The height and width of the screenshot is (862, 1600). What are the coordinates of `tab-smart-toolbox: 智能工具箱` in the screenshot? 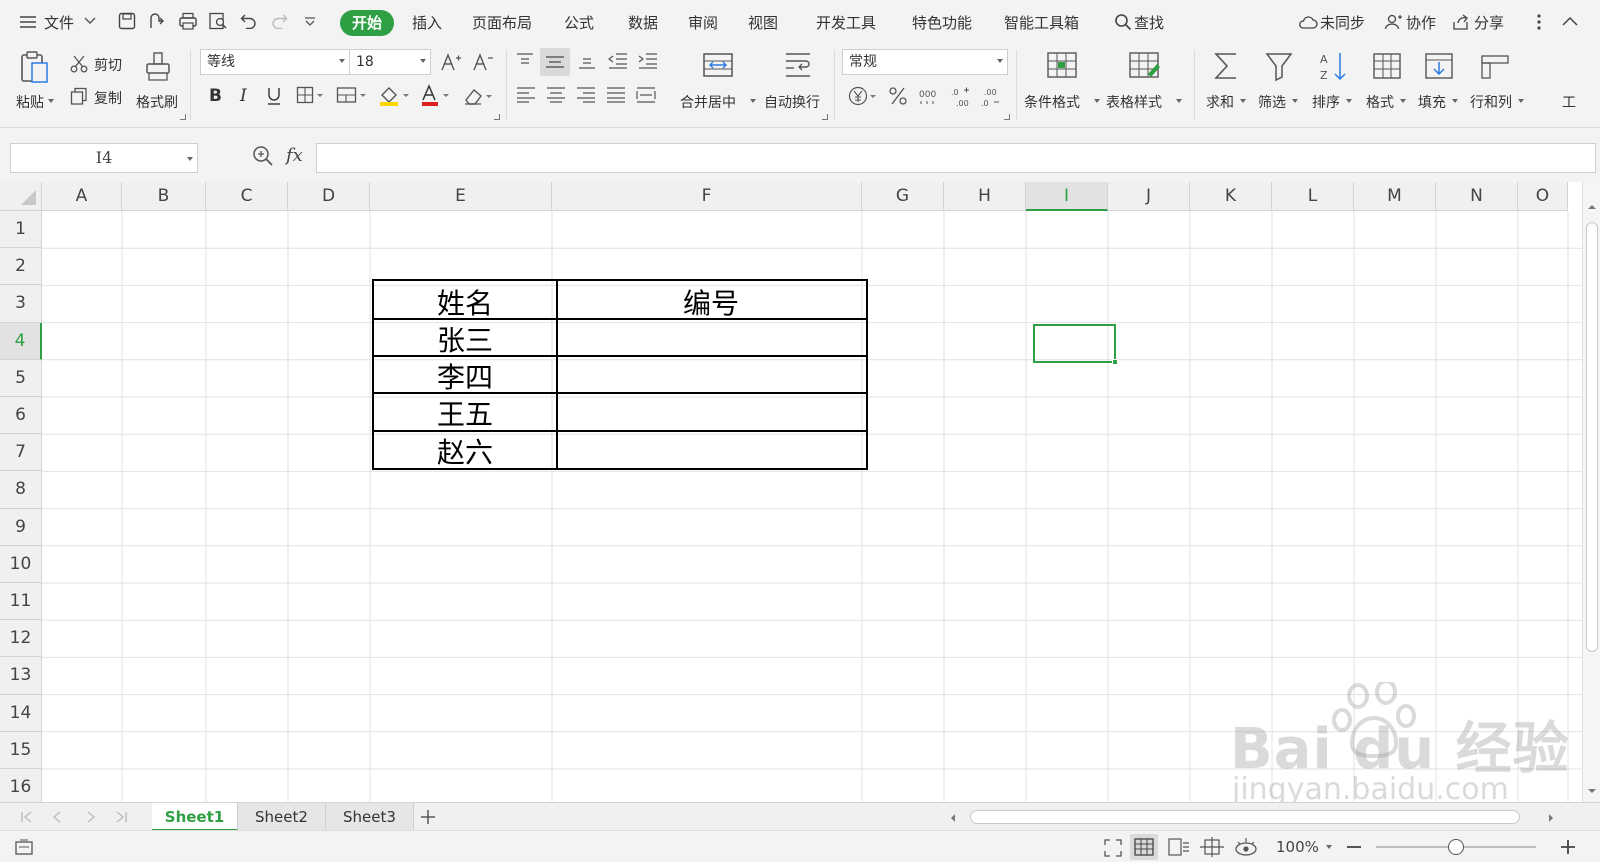 It's located at (1041, 22).